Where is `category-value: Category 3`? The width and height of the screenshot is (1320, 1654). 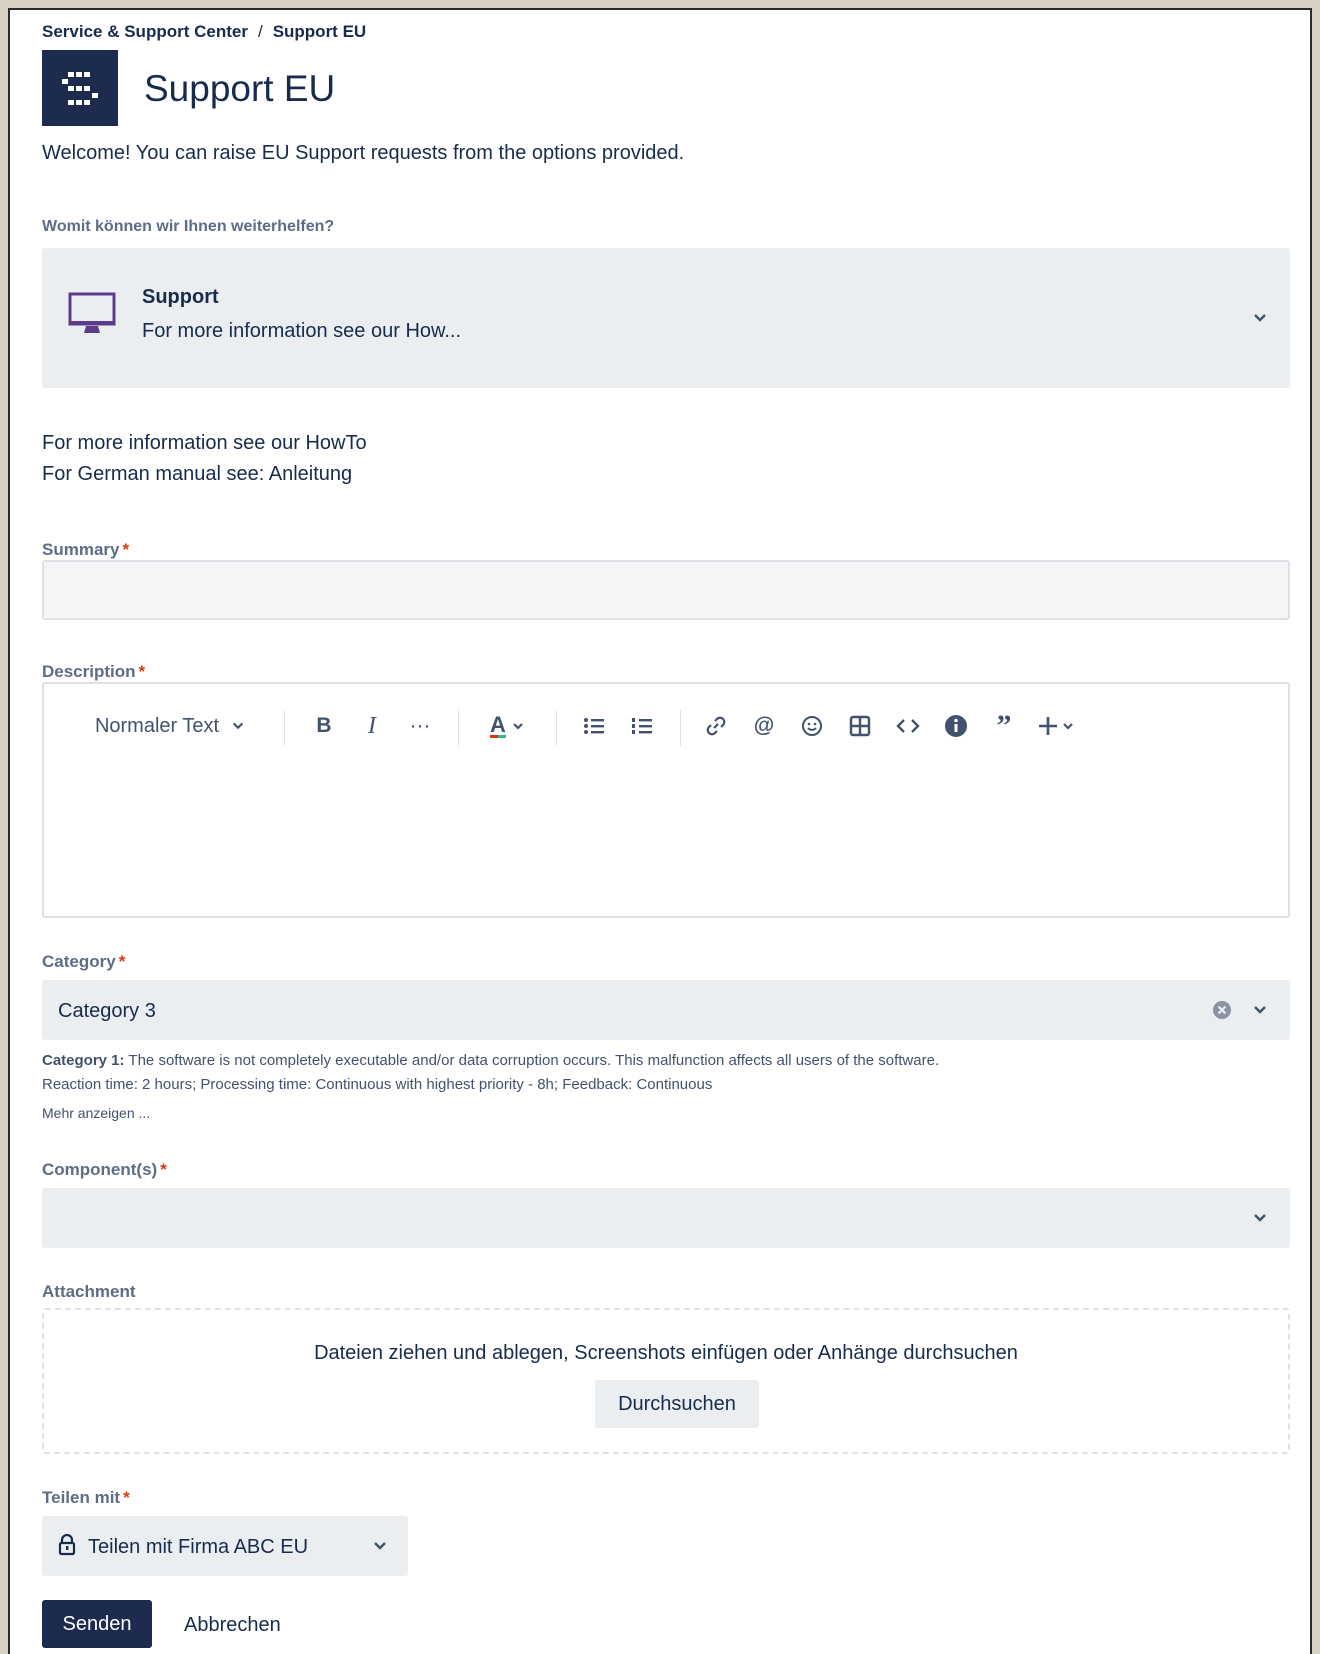 category-value: Category 3 is located at coordinates (107, 1011).